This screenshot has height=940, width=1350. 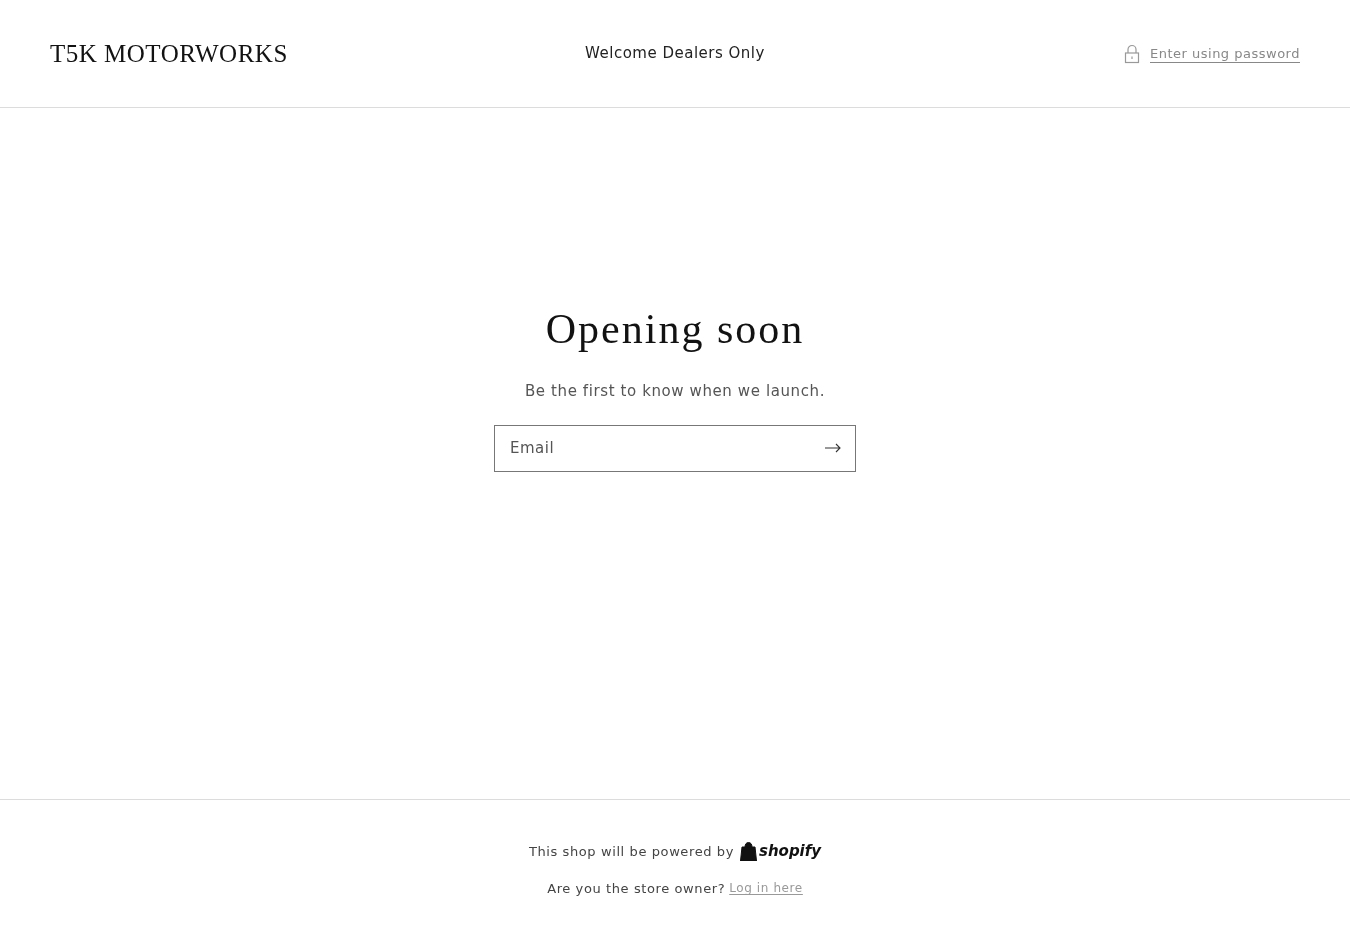 What do you see at coordinates (1132, 53) in the screenshot?
I see `lock-icon` at bounding box center [1132, 53].